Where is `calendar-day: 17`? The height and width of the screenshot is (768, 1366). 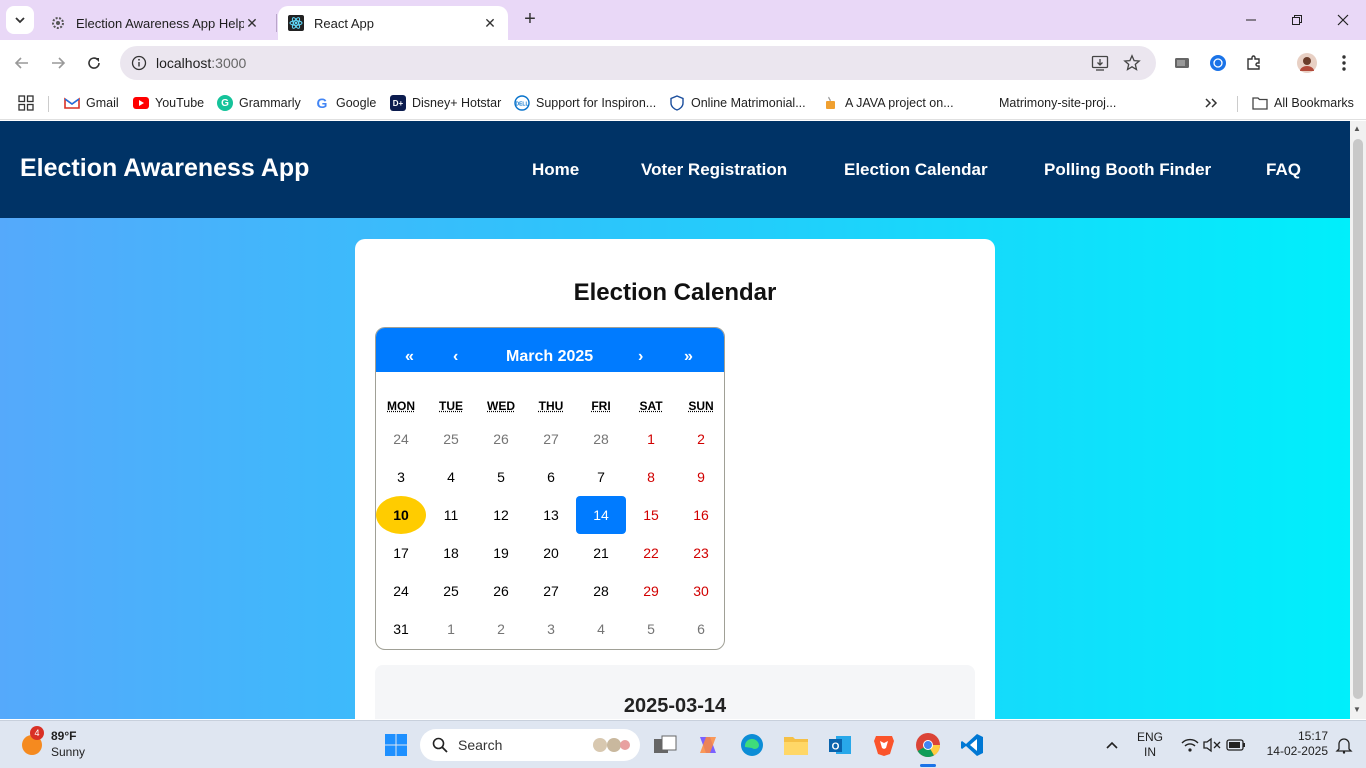 calendar-day: 17 is located at coordinates (401, 553).